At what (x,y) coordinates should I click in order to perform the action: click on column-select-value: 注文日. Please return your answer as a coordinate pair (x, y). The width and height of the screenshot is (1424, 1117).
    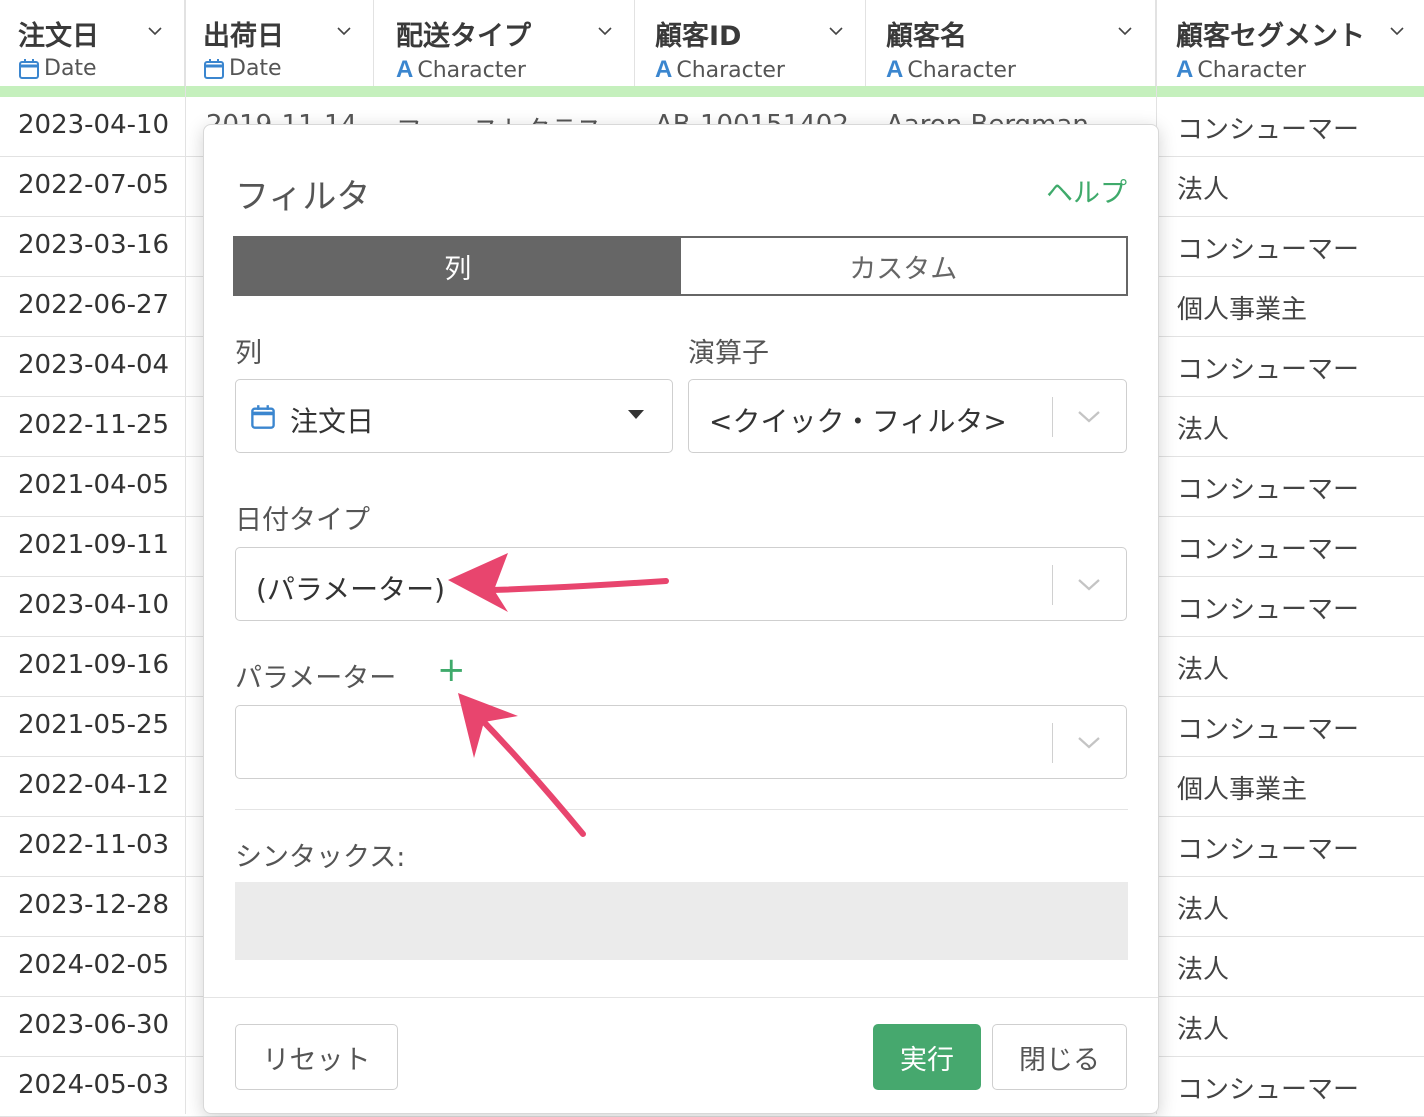
    Looking at the image, I should click on (332, 421).